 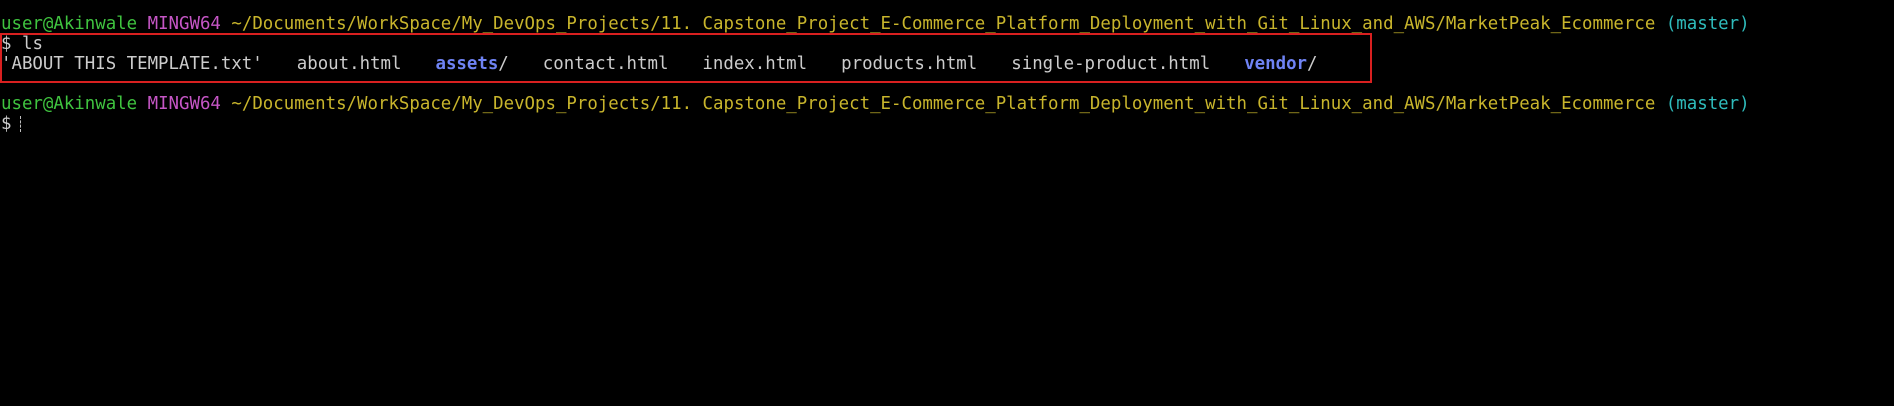 I want to click on file-entry: products.html, so click(x=909, y=64).